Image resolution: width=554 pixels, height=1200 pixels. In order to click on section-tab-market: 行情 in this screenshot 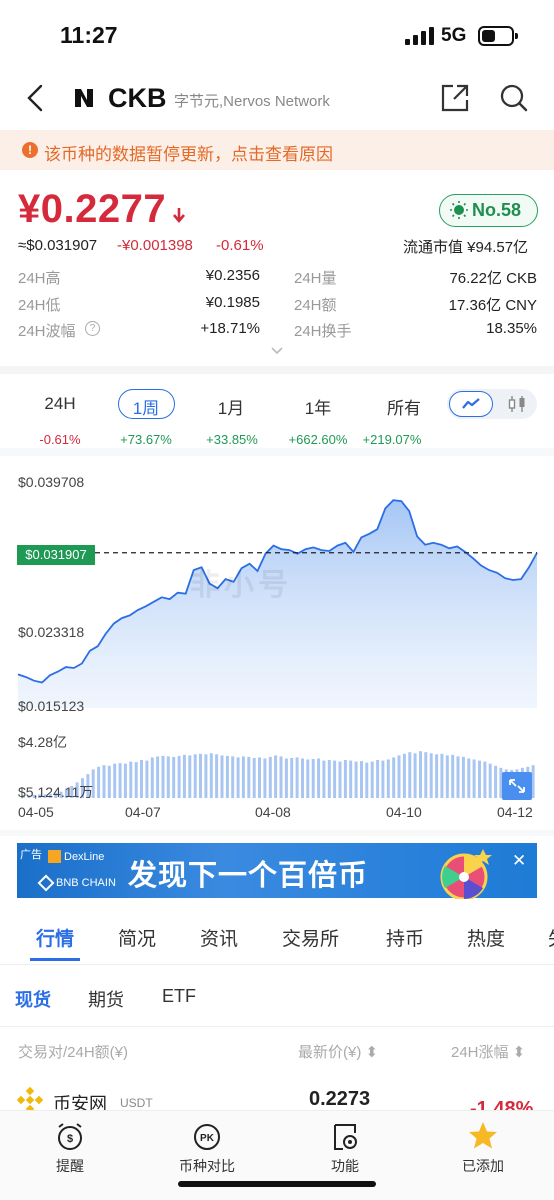, I will do `click(55, 937)`.